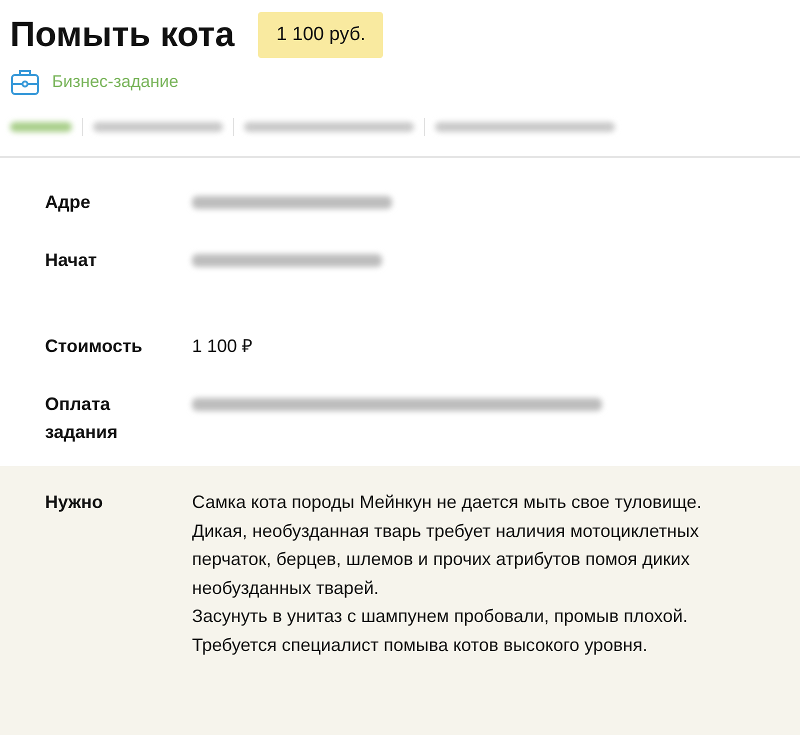 The height and width of the screenshot is (735, 800). Describe the element at coordinates (420, 645) in the screenshot. I see `description-text: Требуется специалист помыва котов высокого уровня.` at that location.